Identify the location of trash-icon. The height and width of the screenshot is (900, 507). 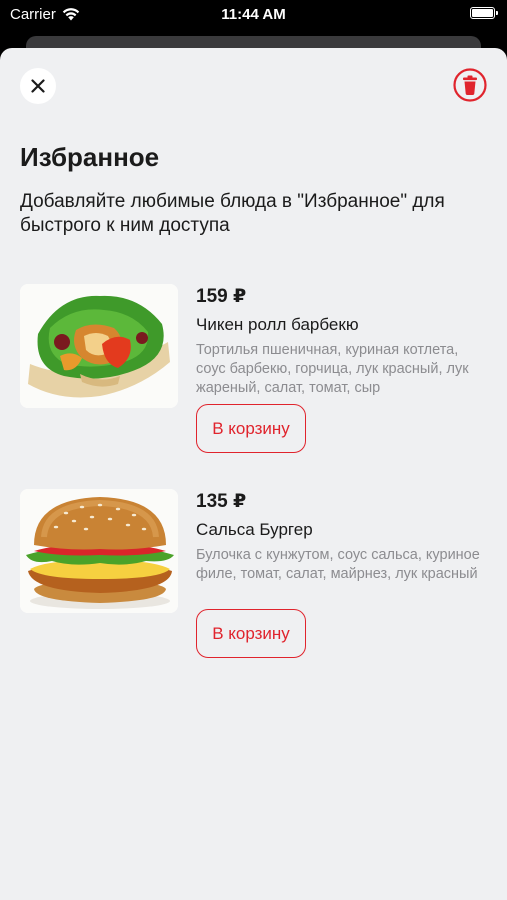
(470, 85).